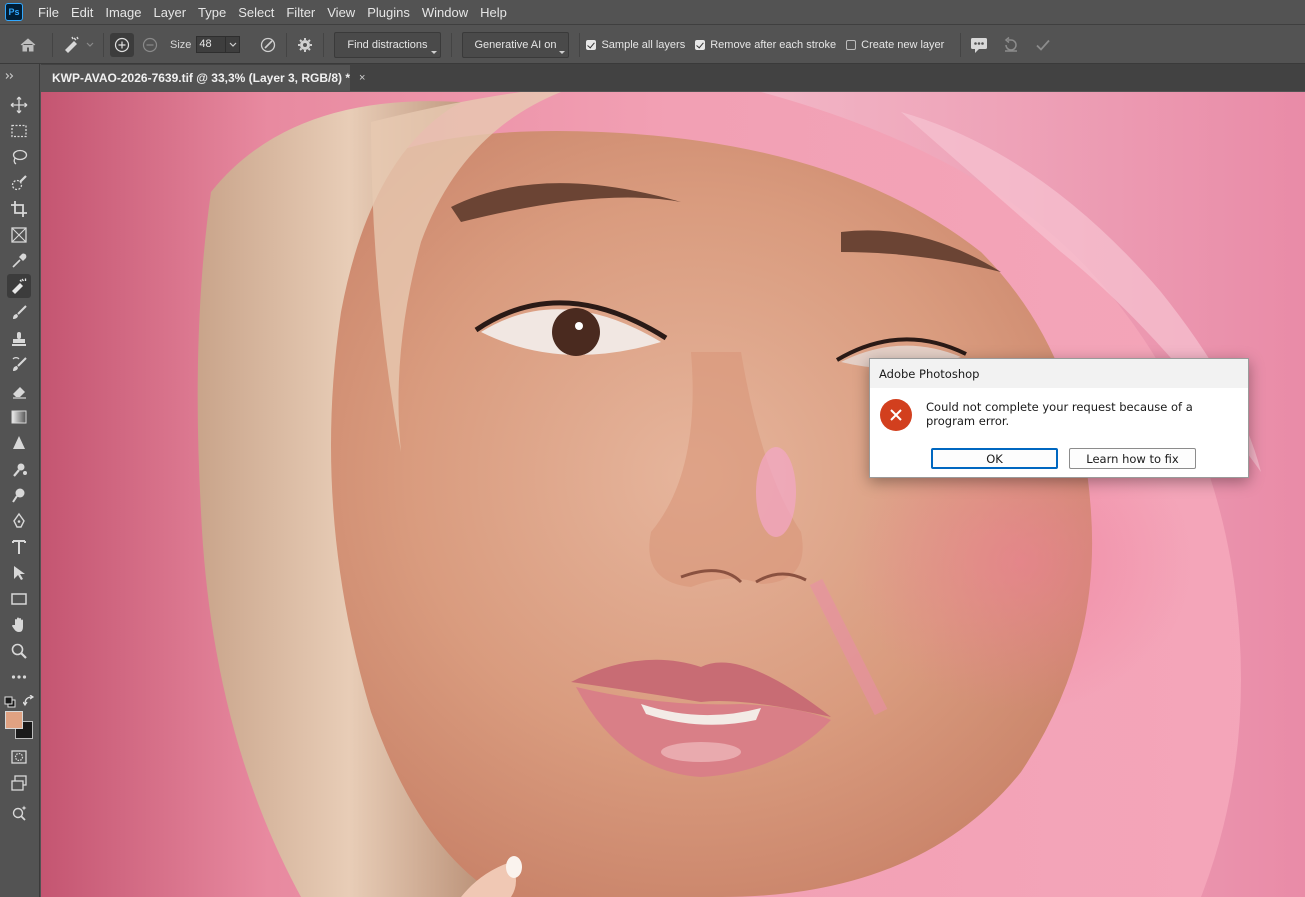 The image size is (1305, 897). Describe the element at coordinates (19, 261) in the screenshot. I see `eyedropper-tool-icon` at that location.